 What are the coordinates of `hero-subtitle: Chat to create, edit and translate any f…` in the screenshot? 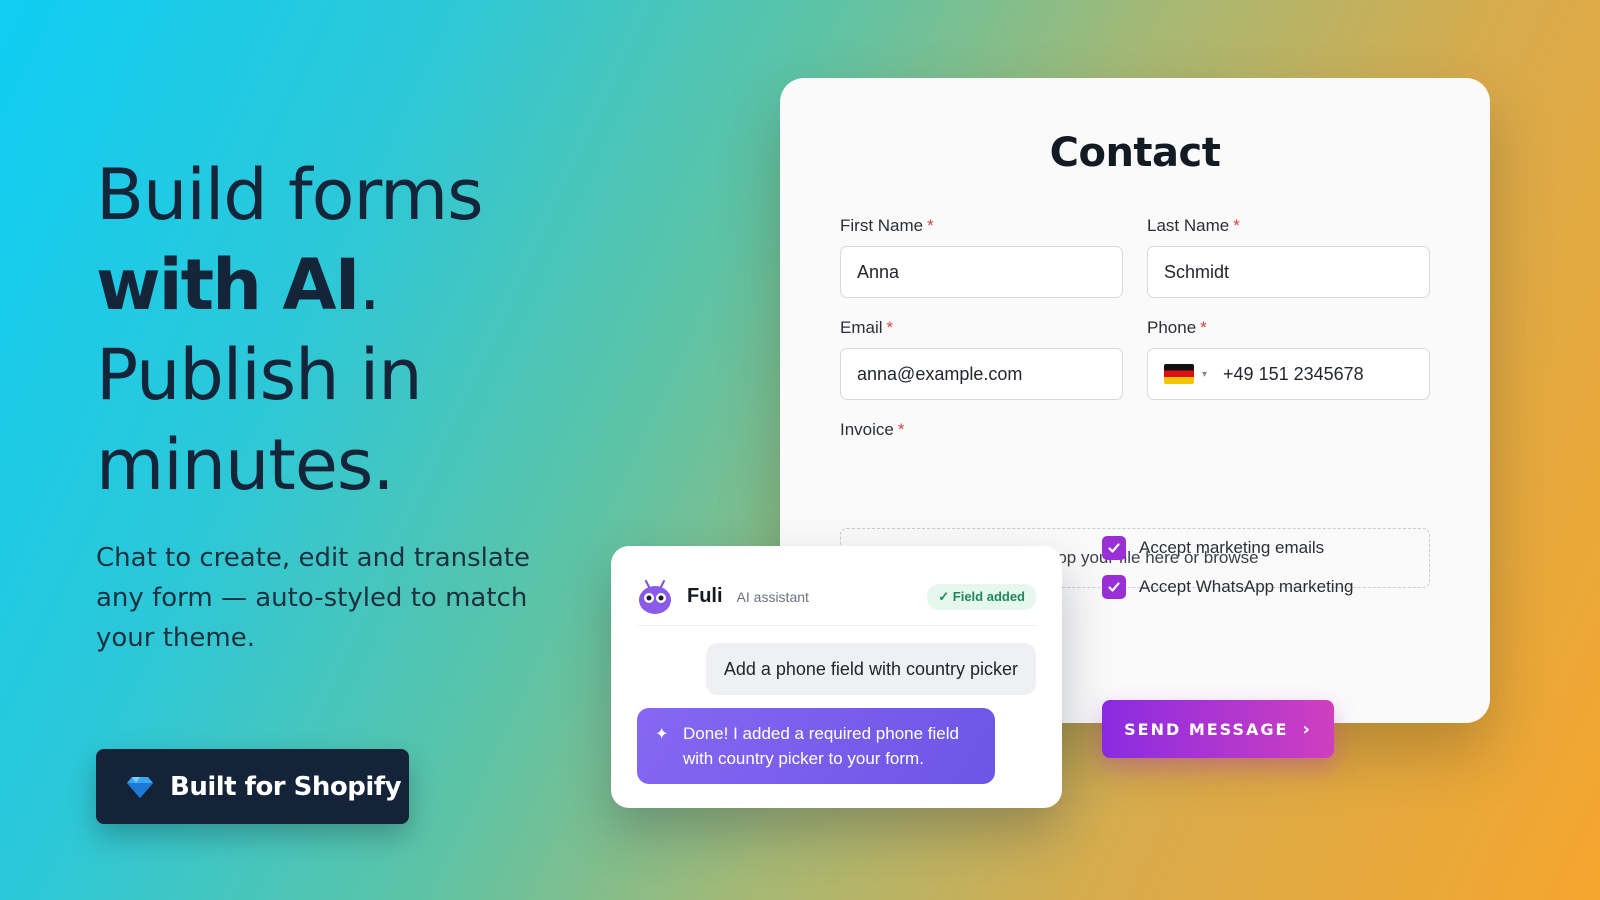 It's located at (313, 598).